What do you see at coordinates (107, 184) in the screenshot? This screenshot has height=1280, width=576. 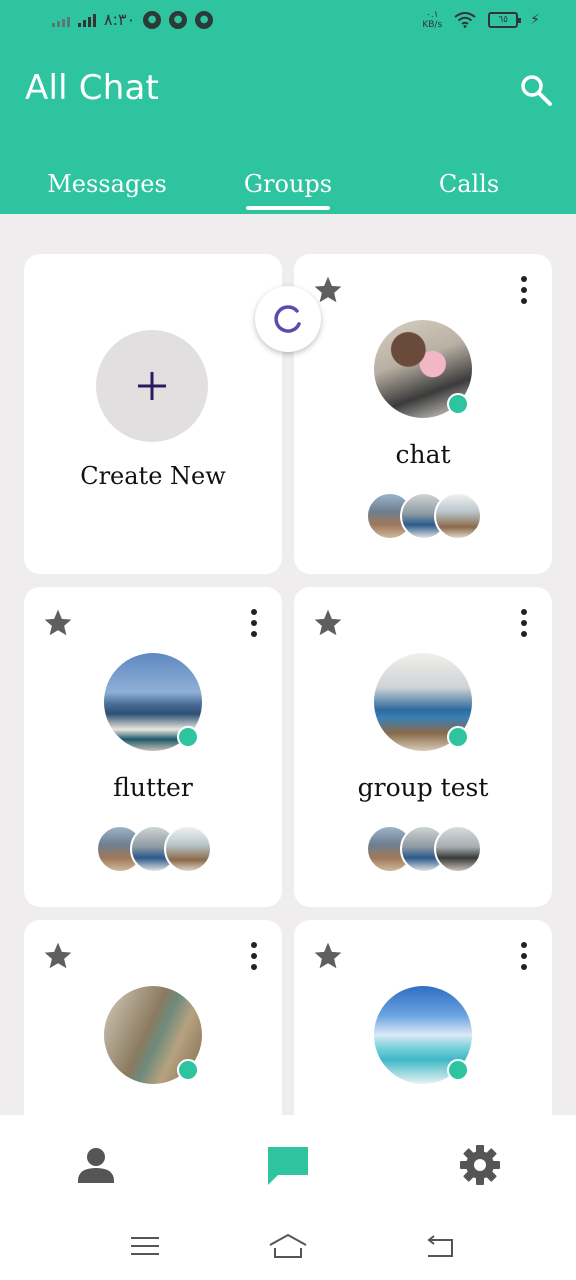 I see `tab-messages: Messages` at bounding box center [107, 184].